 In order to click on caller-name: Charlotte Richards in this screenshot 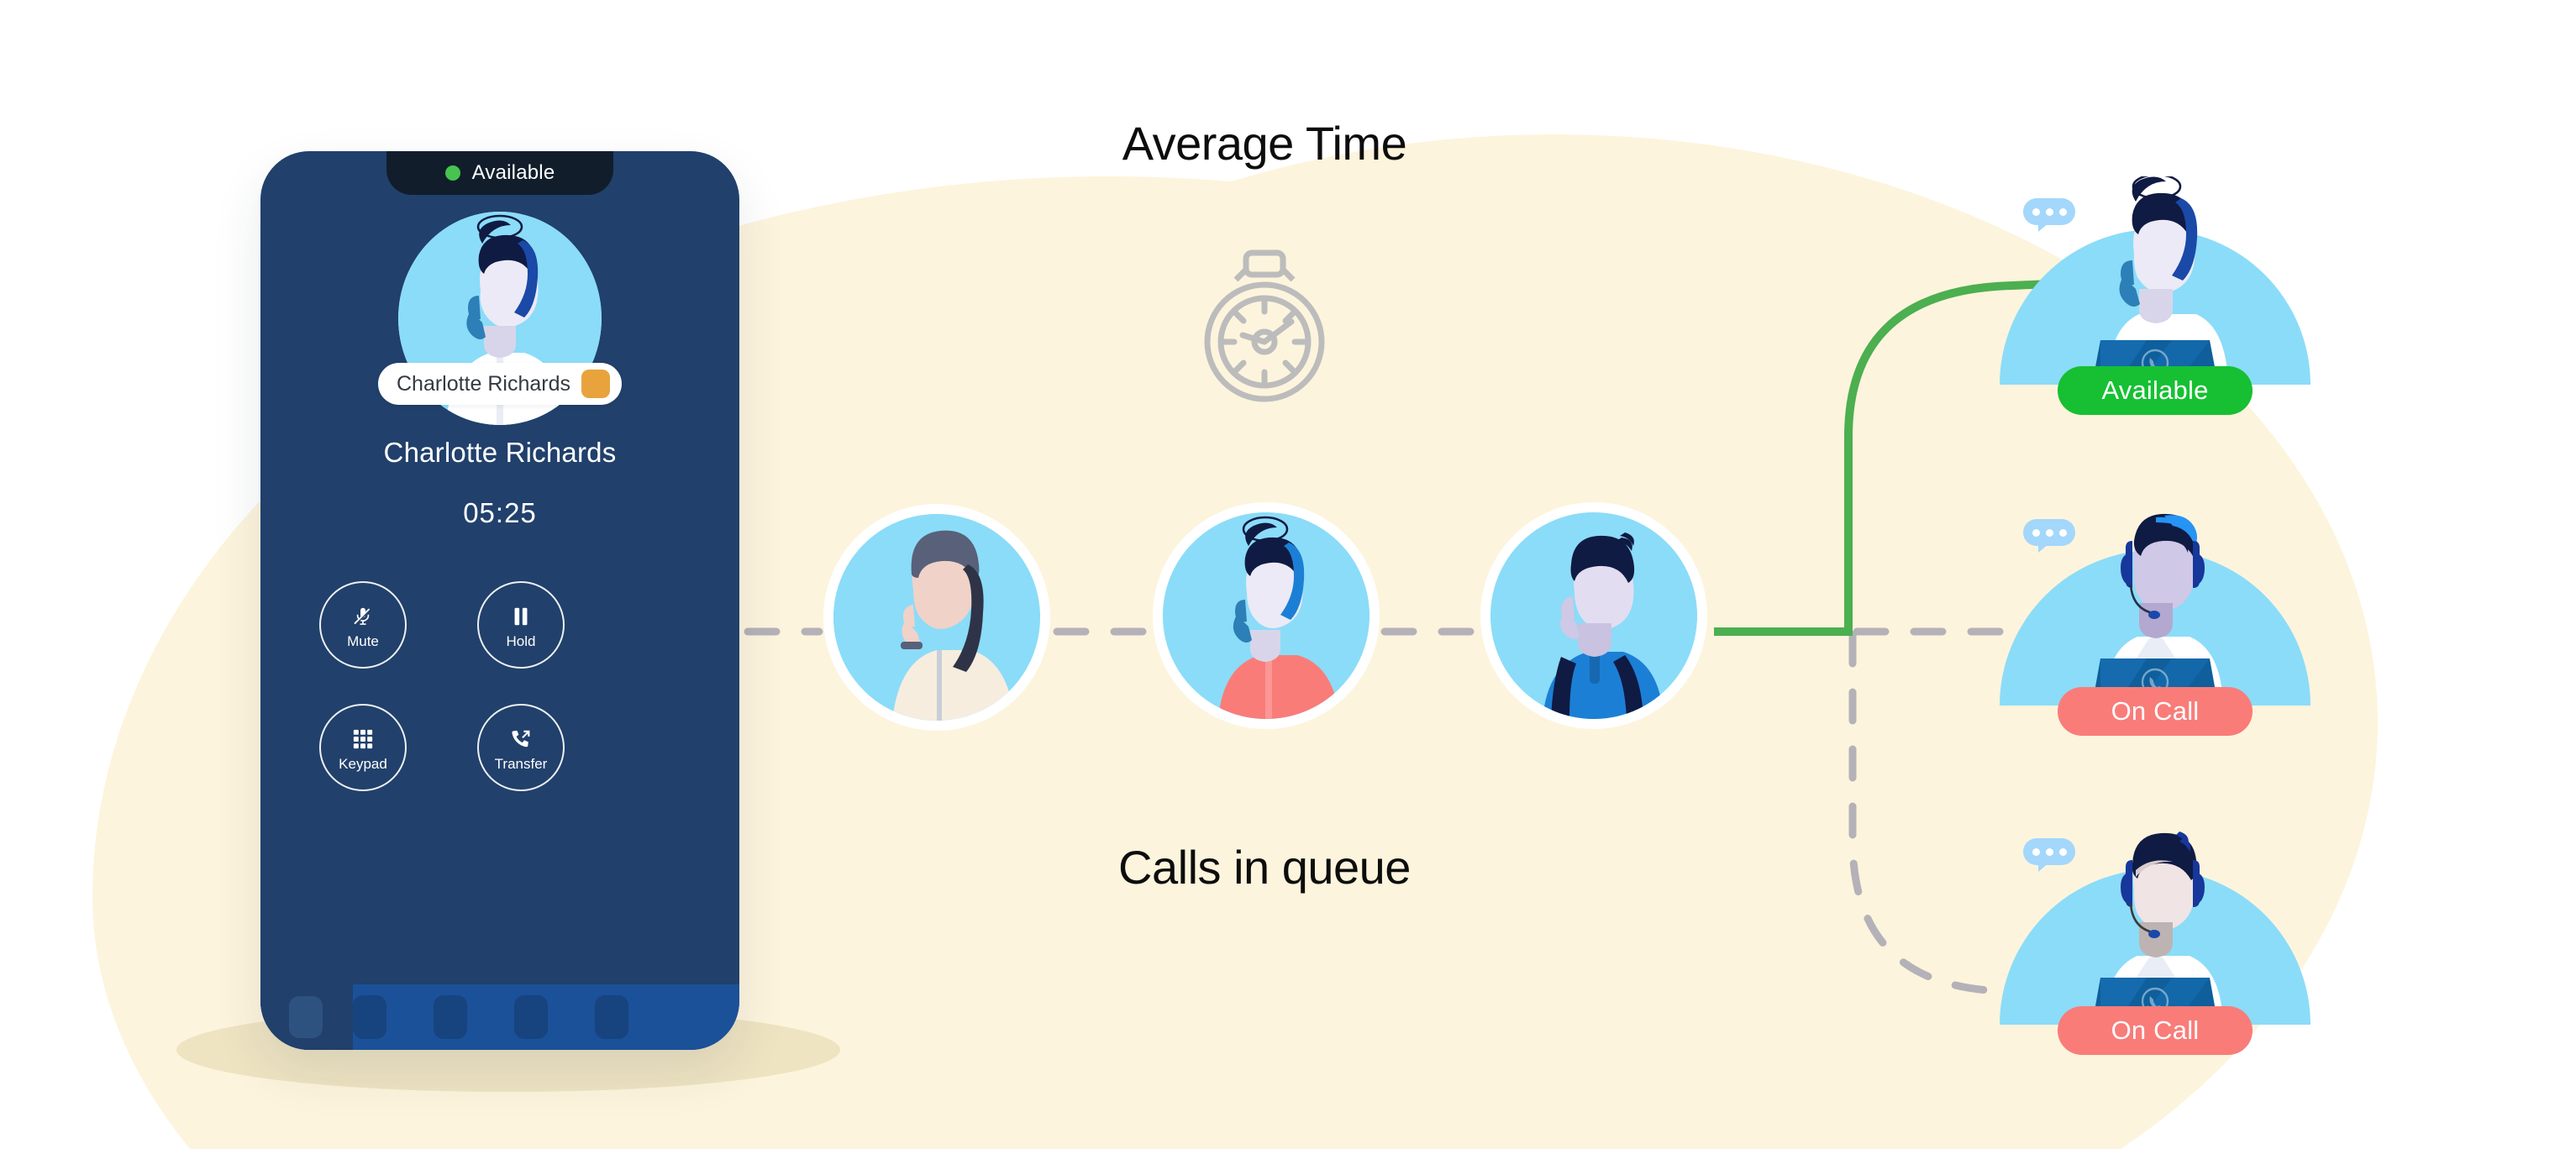, I will do `click(500, 452)`.